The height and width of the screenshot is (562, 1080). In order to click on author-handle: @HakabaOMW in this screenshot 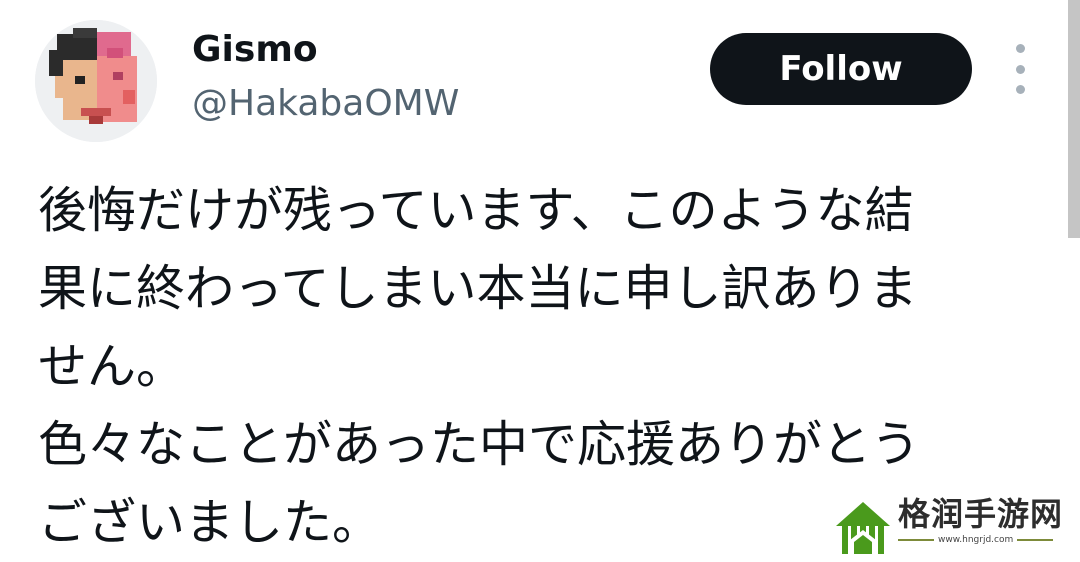, I will do `click(325, 104)`.